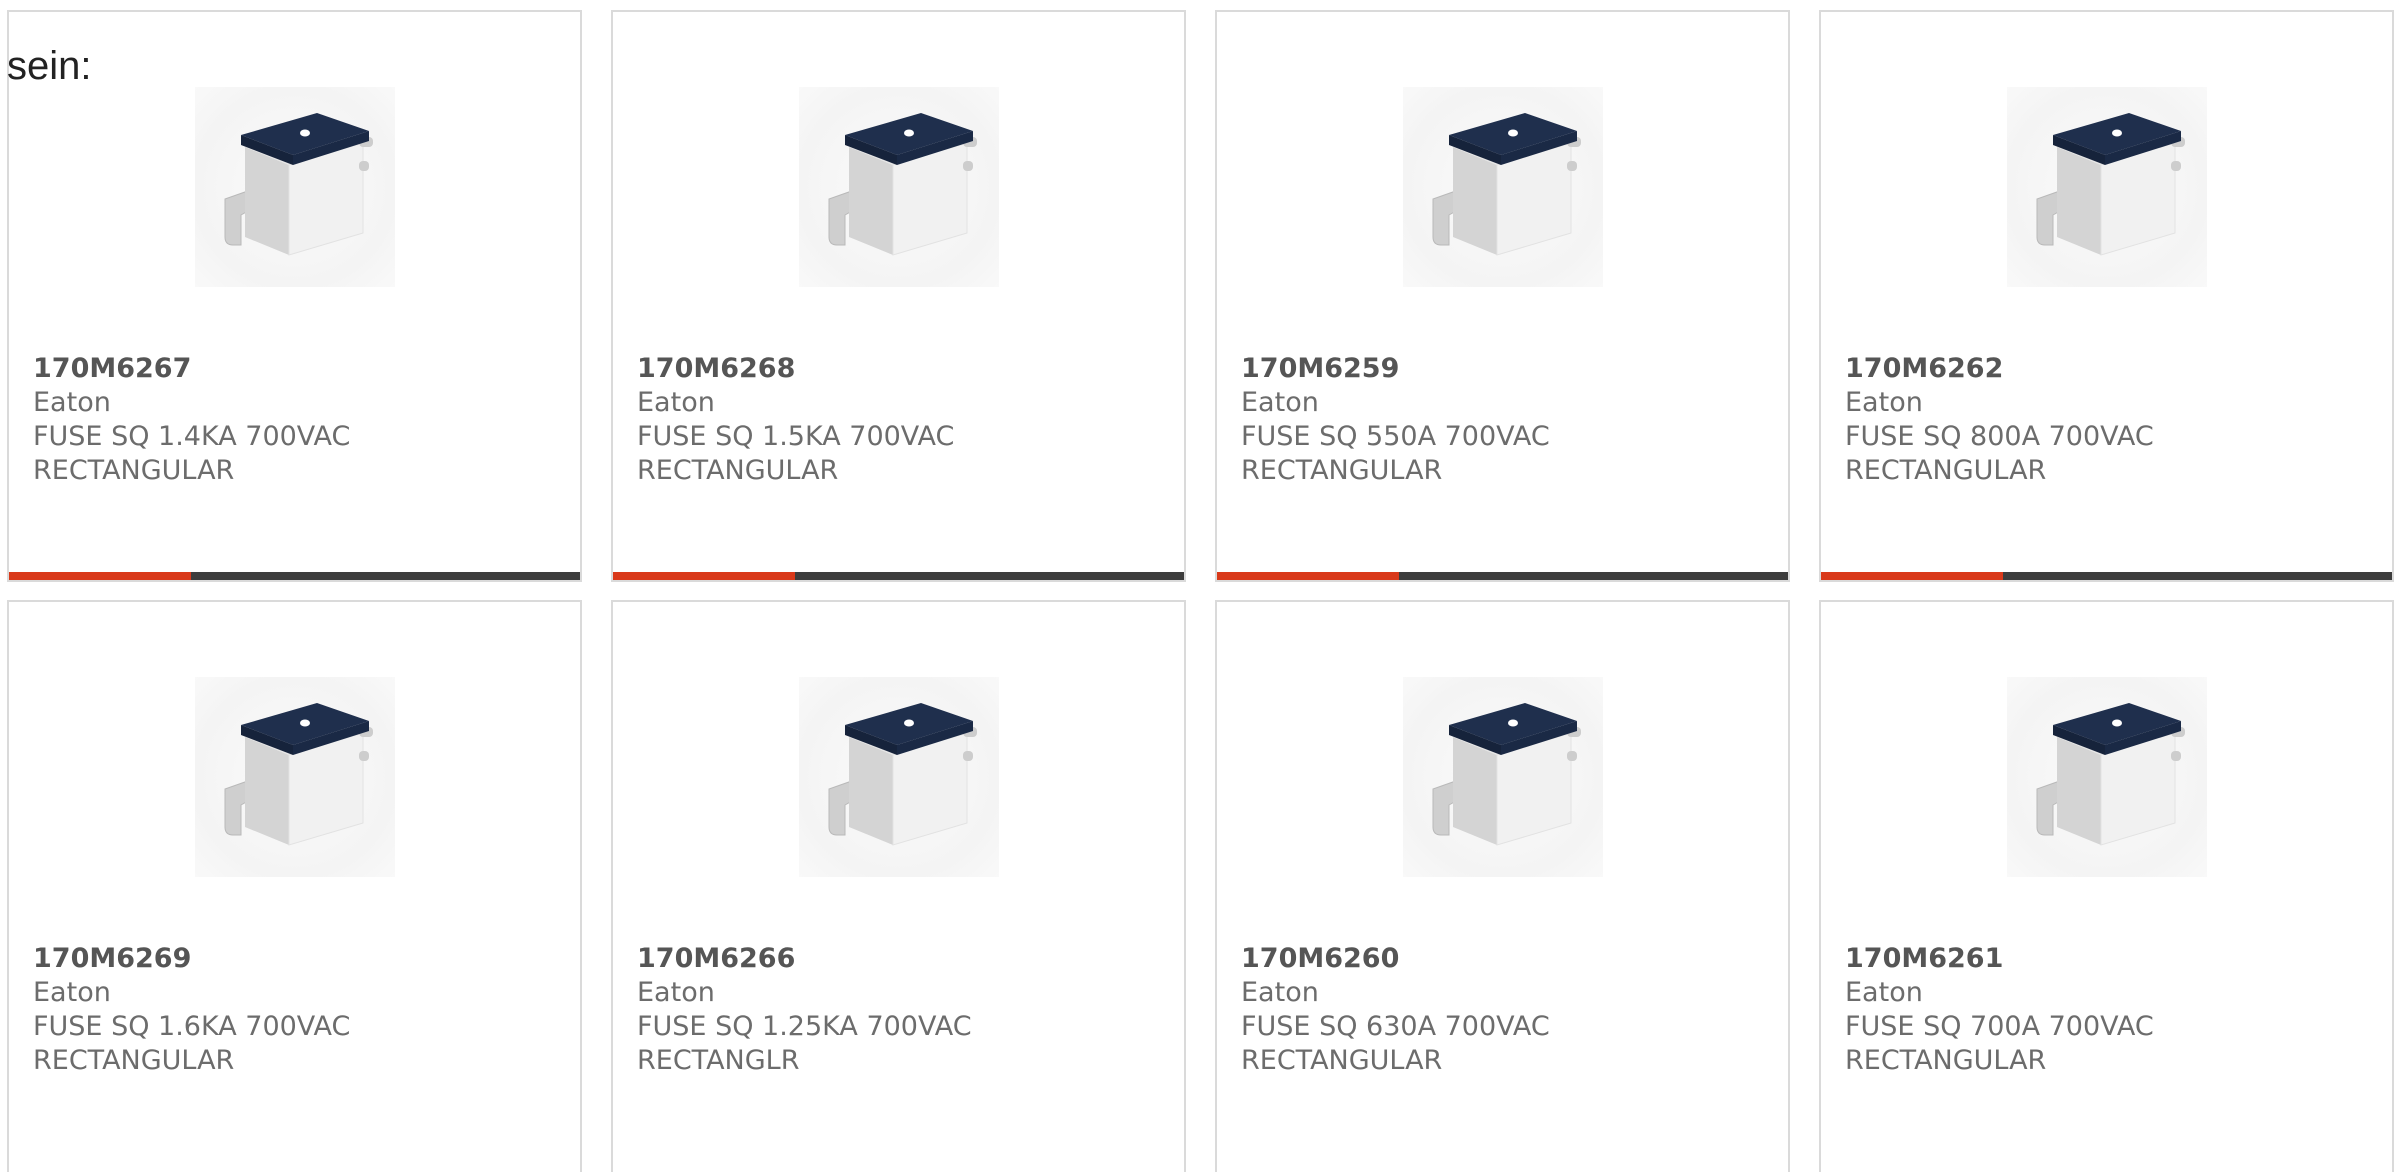  Describe the element at coordinates (1504, 959) in the screenshot. I see `part-number: 170M6260` at that location.